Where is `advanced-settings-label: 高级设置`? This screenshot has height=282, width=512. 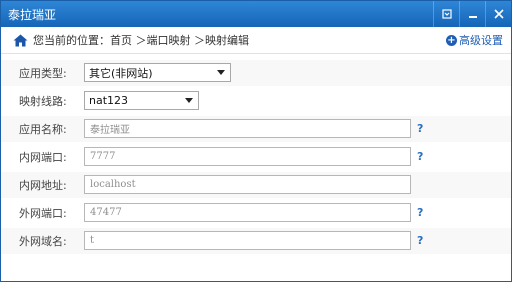 advanced-settings-label: 高级设置 is located at coordinates (481, 40).